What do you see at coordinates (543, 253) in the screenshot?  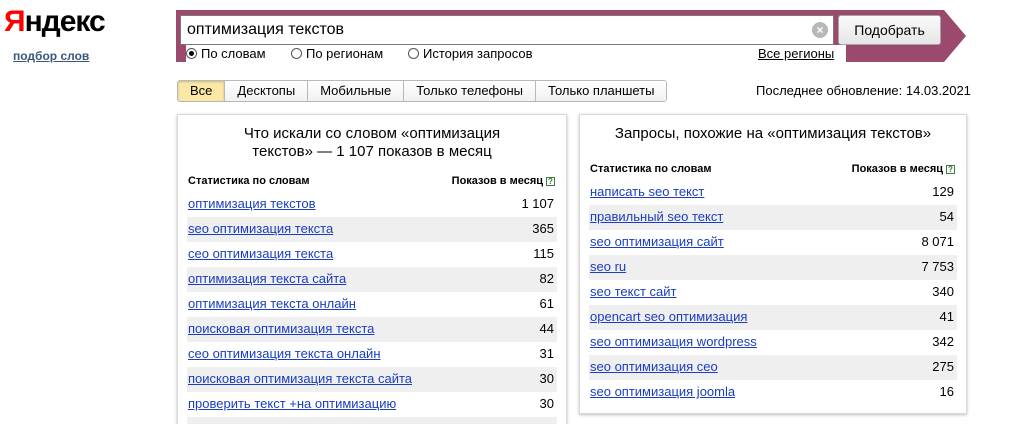 I see `impressions-count: 115` at bounding box center [543, 253].